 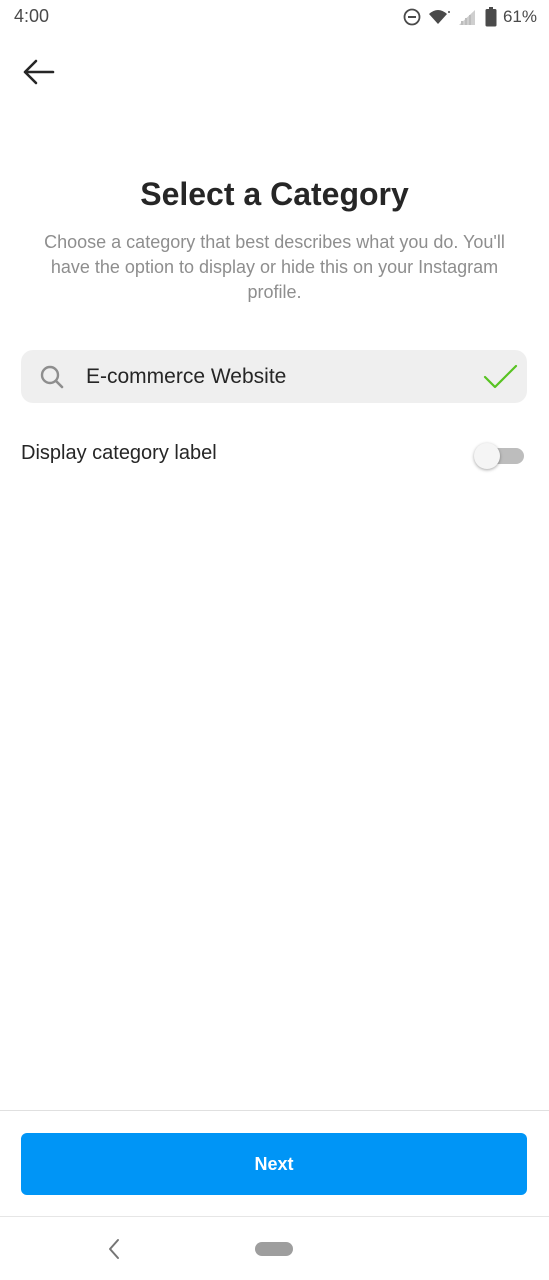 I want to click on search-input-value: E-commerce Website, so click(x=186, y=377).